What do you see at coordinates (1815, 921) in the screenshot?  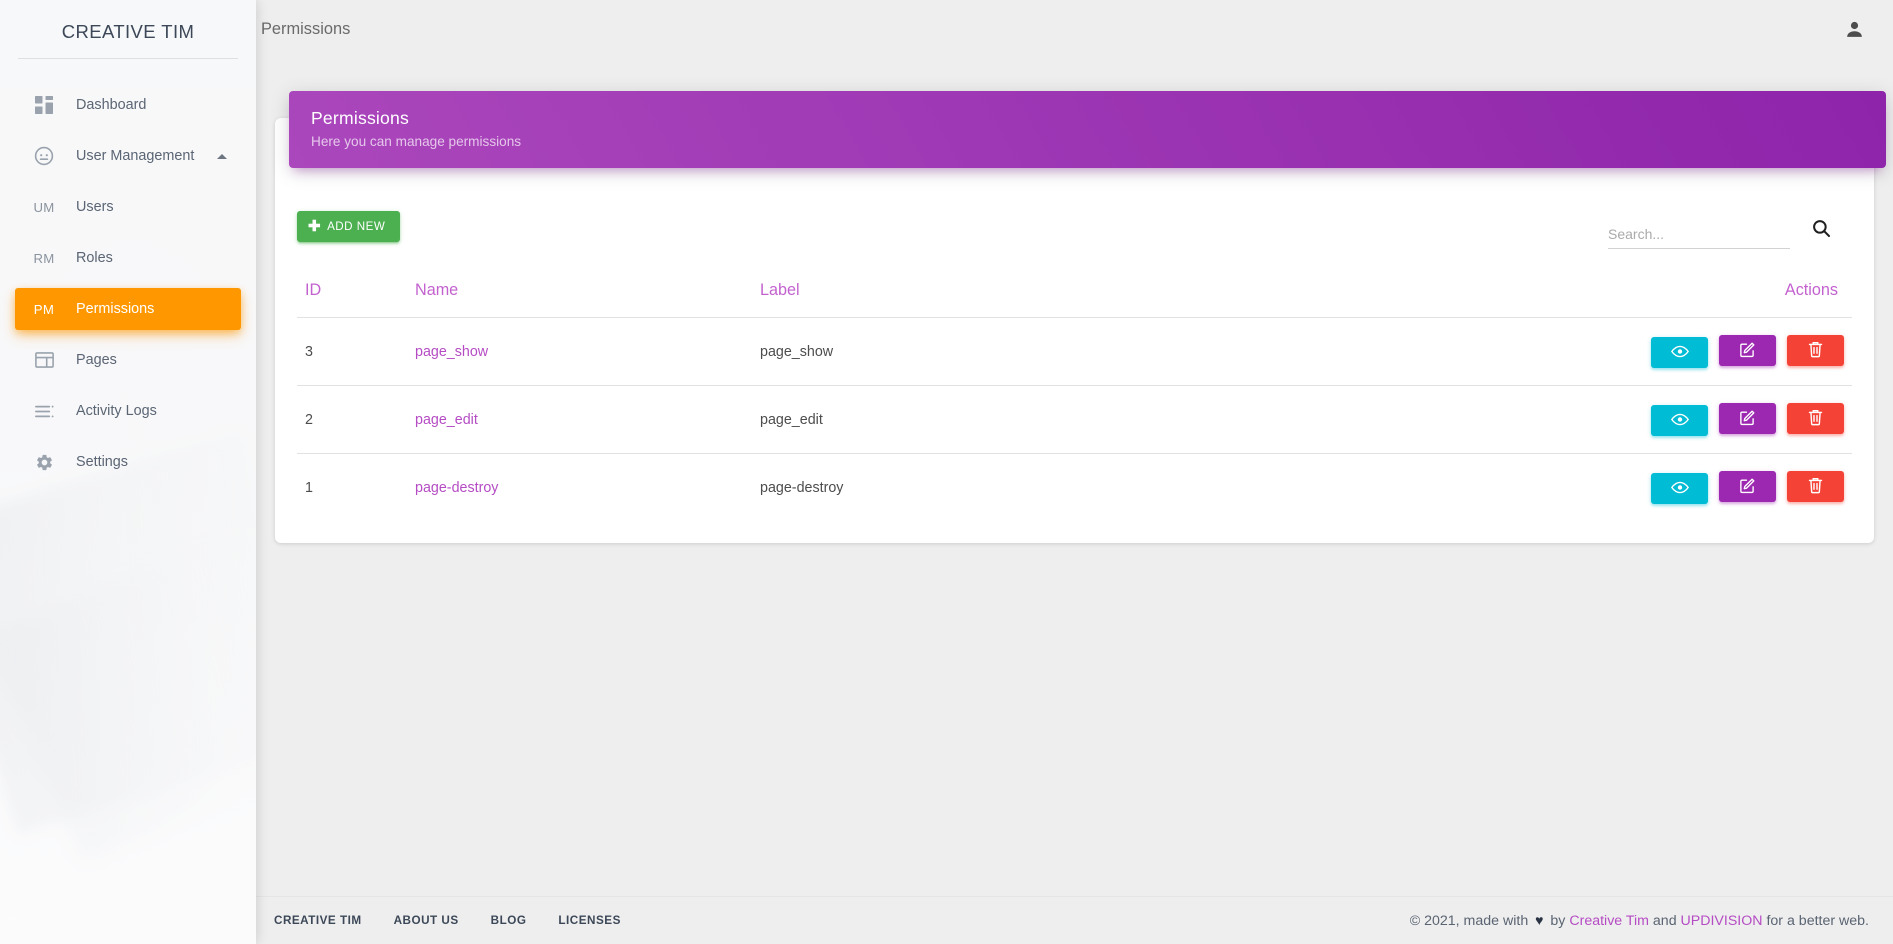 I see `copyright-suffix: for a better web.` at bounding box center [1815, 921].